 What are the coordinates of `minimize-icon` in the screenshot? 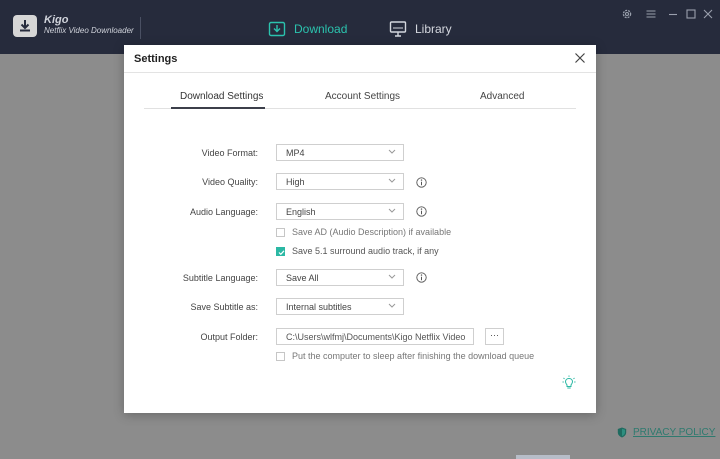 It's located at (673, 14).